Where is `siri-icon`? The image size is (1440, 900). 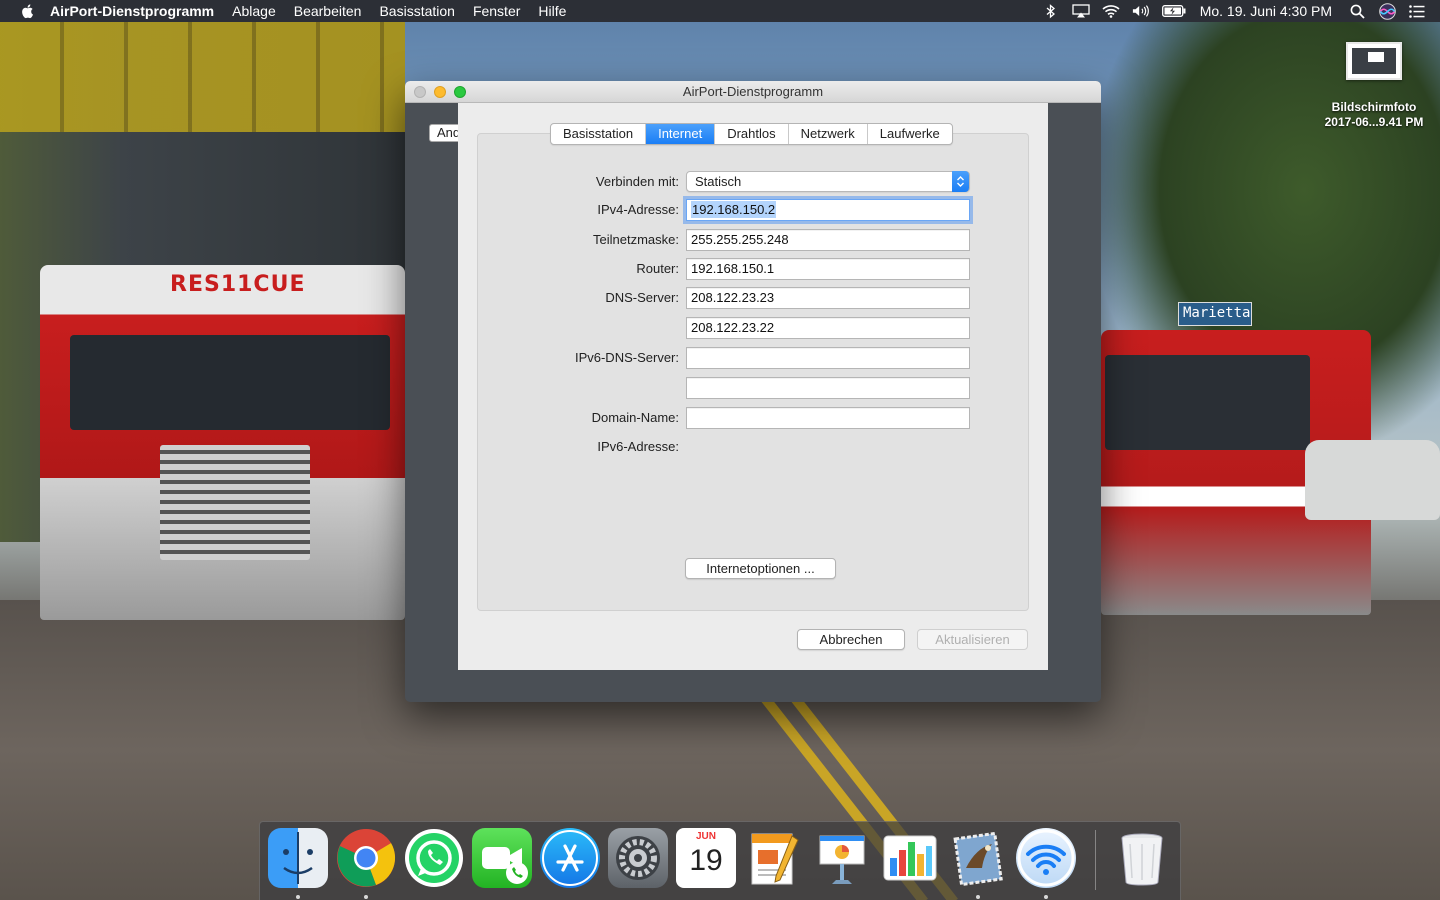 siri-icon is located at coordinates (1387, 11).